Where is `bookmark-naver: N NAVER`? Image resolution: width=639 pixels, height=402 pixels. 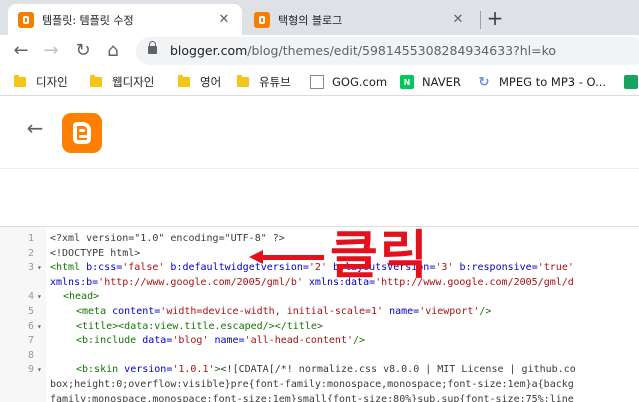
bookmark-naver: N NAVER is located at coordinates (430, 82).